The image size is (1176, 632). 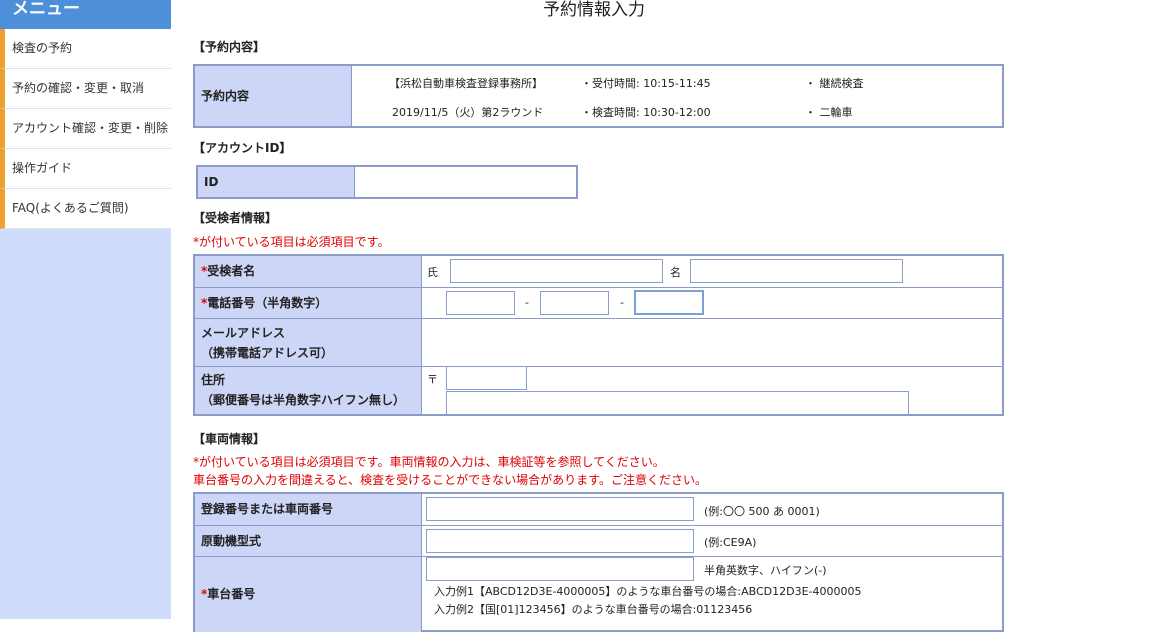 What do you see at coordinates (466, 83) in the screenshot?
I see `reservation-office: 【浜松自動車検査登録事務所】` at bounding box center [466, 83].